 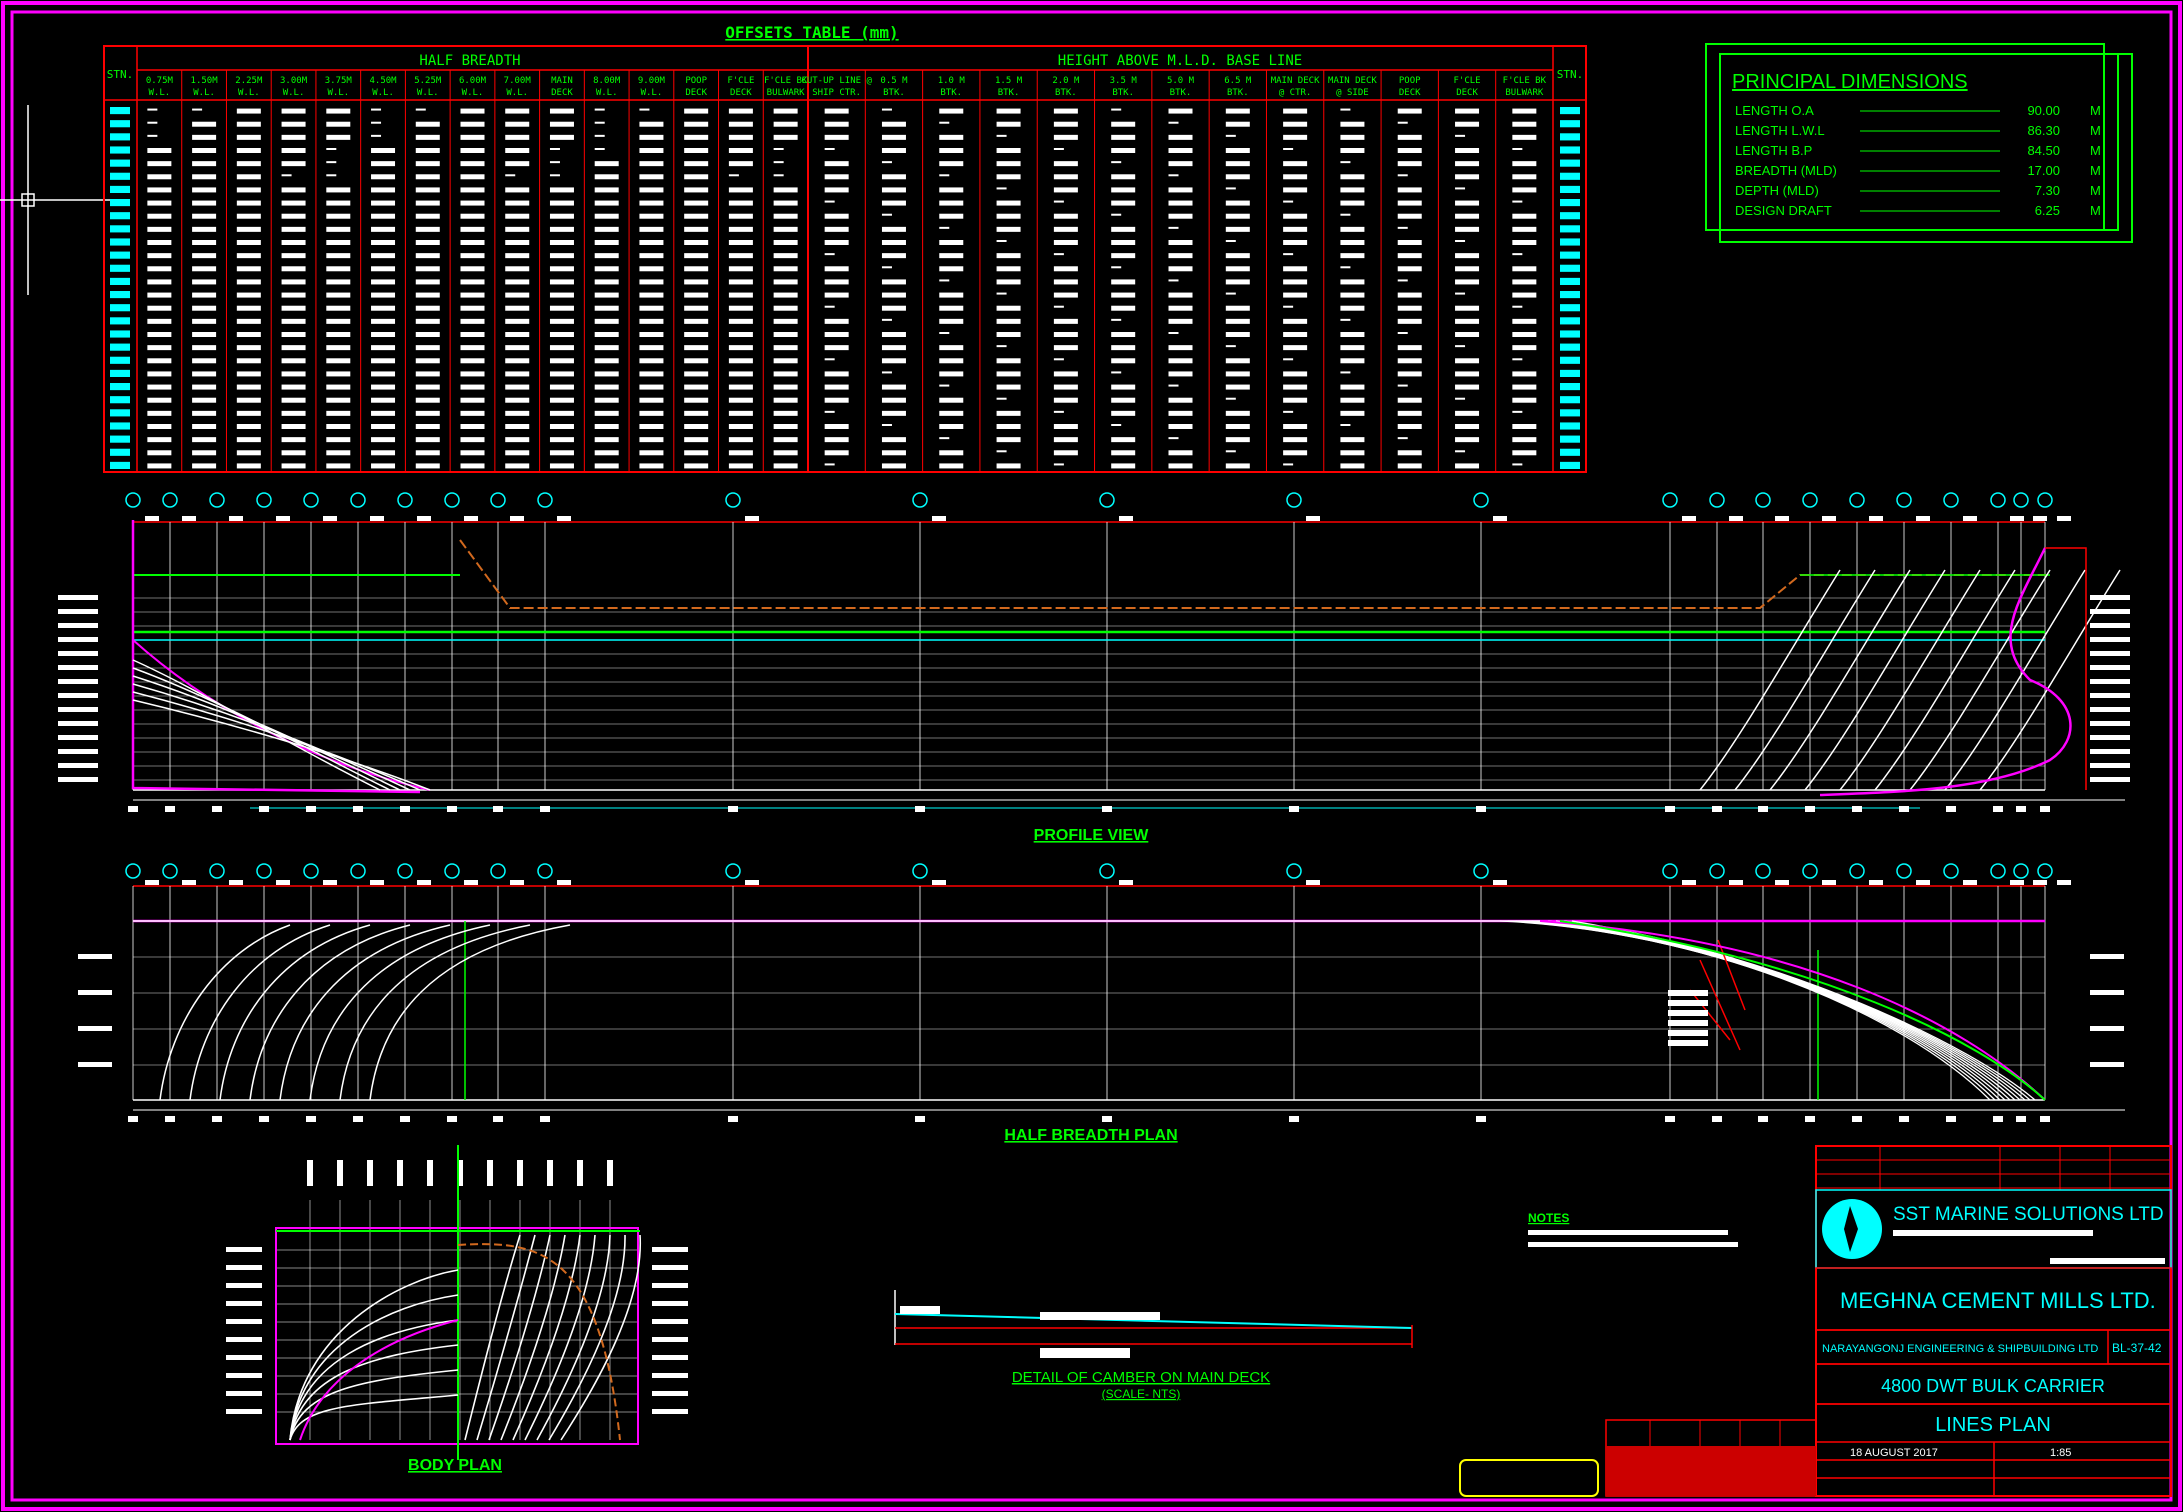 What do you see at coordinates (811, 32) in the screenshot?
I see `offsets-table-title: OFFSETS TABLE (mm)` at bounding box center [811, 32].